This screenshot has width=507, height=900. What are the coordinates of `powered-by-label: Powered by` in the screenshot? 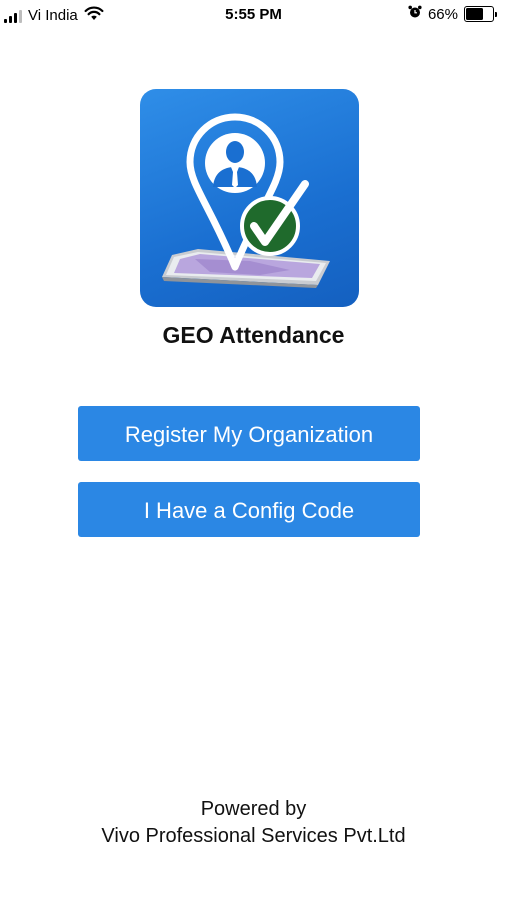 It's located at (253, 809).